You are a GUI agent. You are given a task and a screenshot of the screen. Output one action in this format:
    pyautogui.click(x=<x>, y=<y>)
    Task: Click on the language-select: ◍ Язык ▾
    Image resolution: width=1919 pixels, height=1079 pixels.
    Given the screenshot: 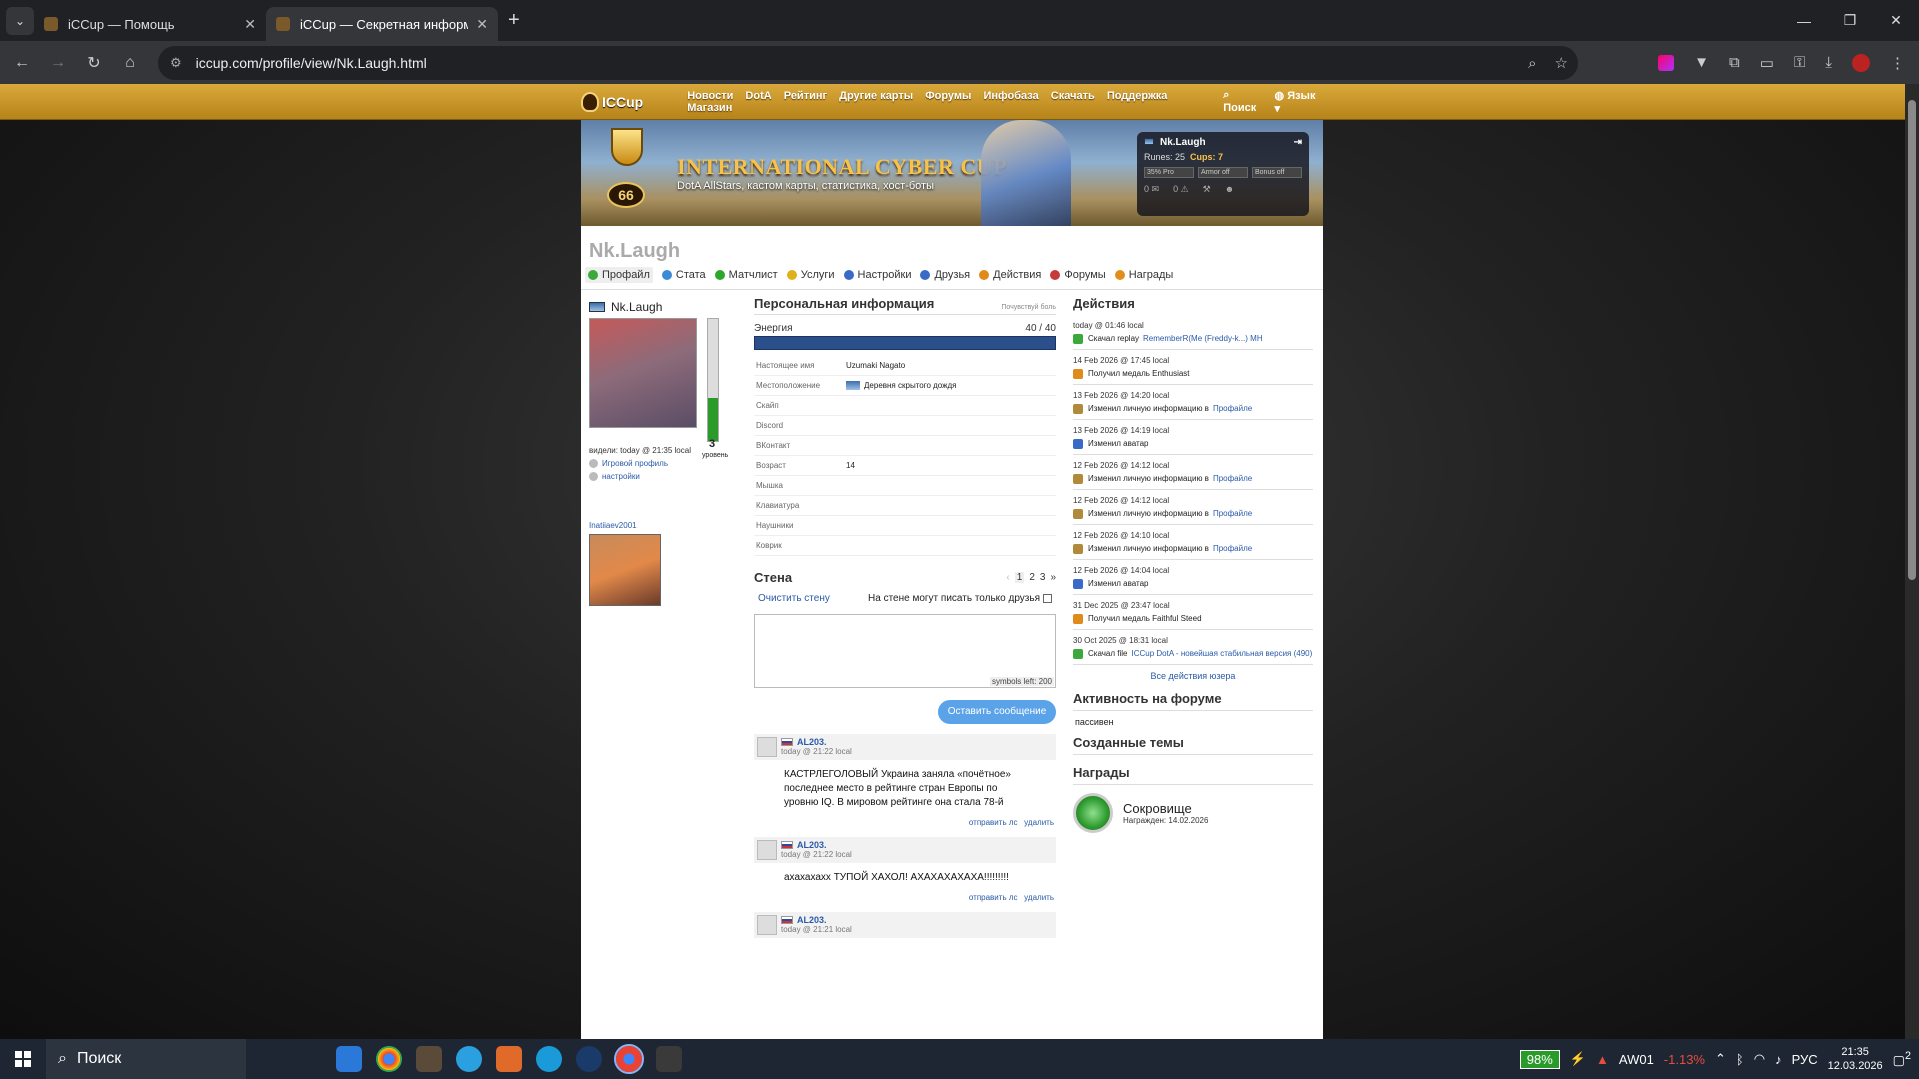 What is the action you would take?
    pyautogui.click(x=1299, y=102)
    